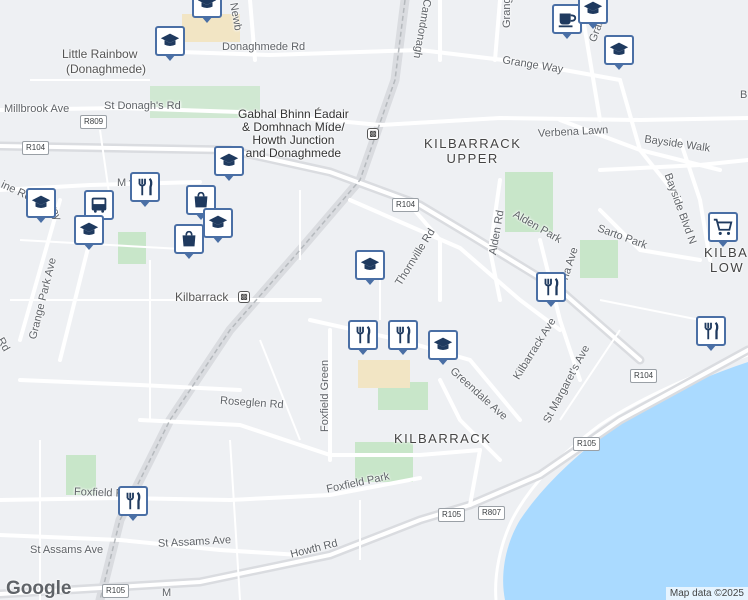 This screenshot has height=600, width=748. I want to click on road-shield-r104-left: R104, so click(36, 148).